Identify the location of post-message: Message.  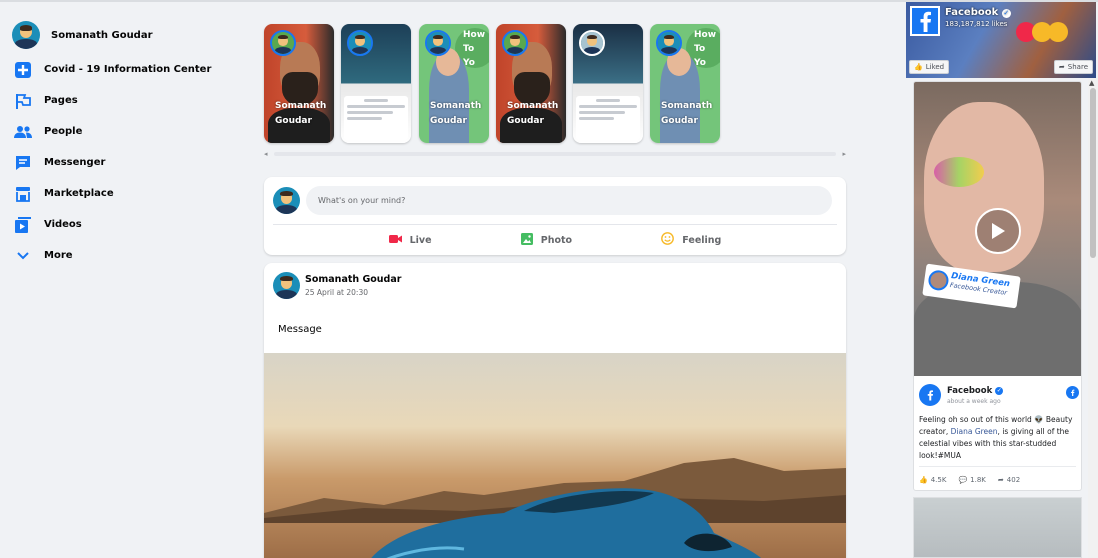
(300, 329).